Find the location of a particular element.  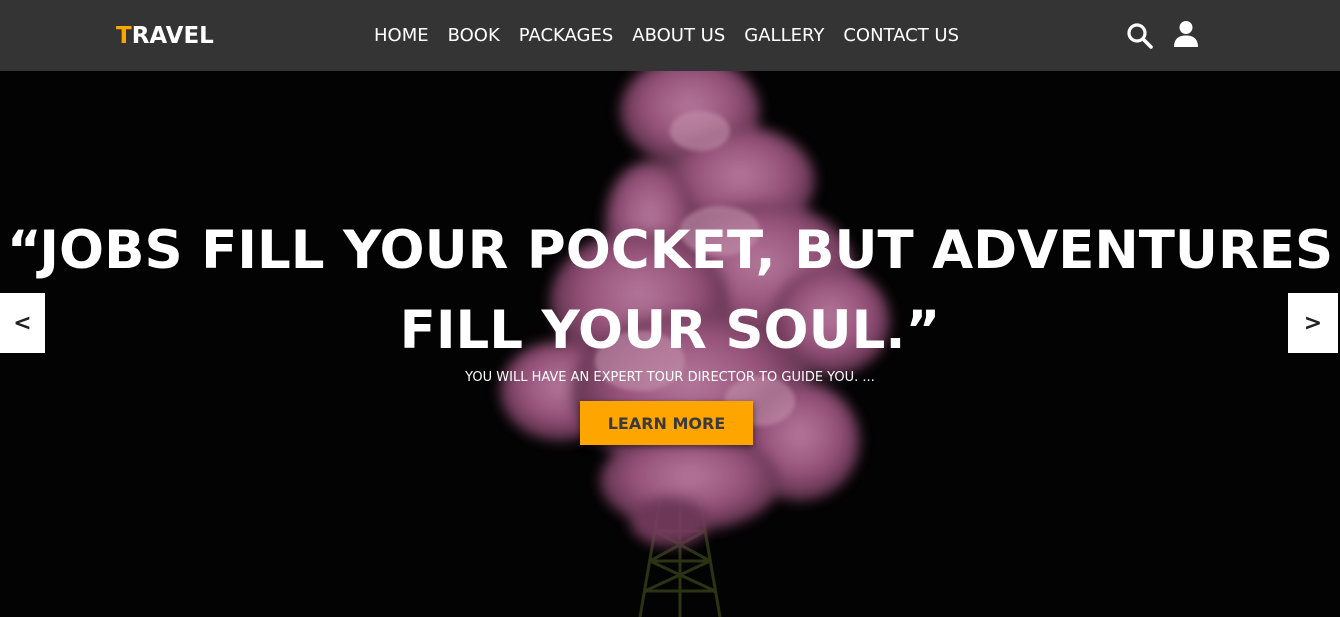

prev-slide-button: < is located at coordinates (22, 323).